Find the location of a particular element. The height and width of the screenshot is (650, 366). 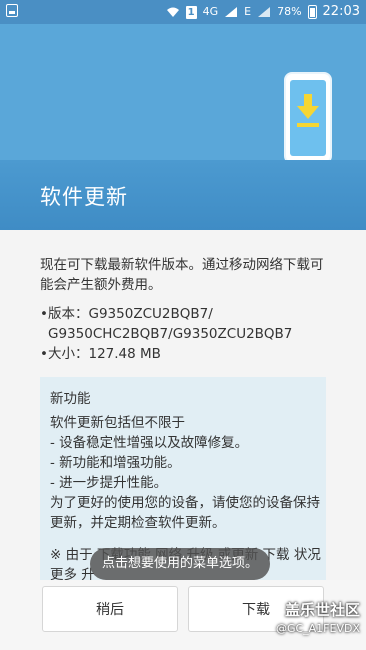

notification-icon is located at coordinates (12, 10).